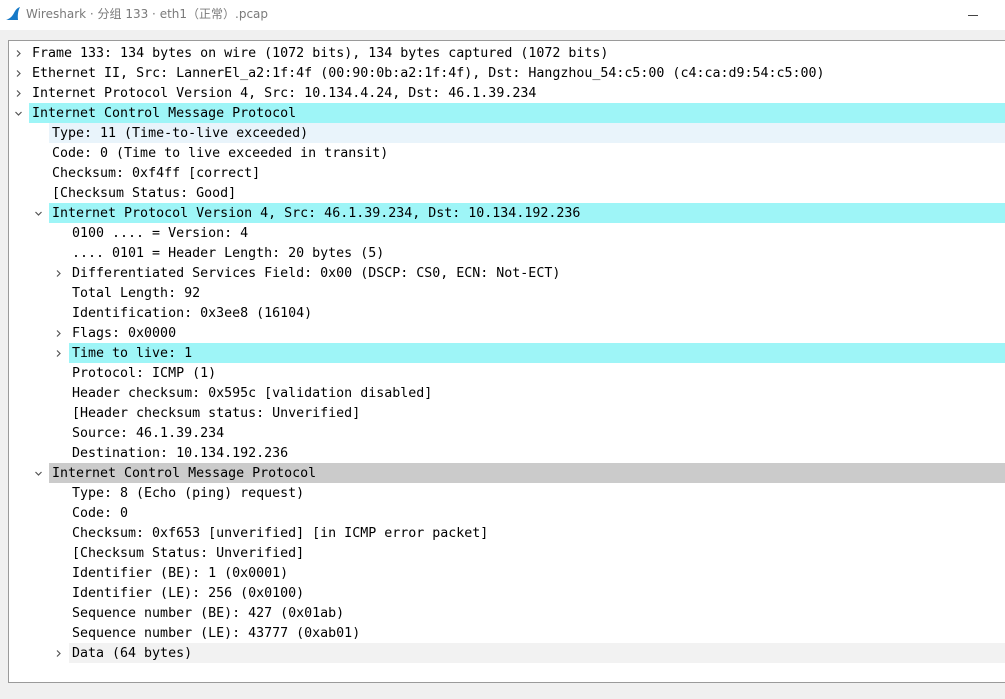 This screenshot has width=1005, height=699. Describe the element at coordinates (136, 293) in the screenshot. I see `tree-row-label: Total Length: 92` at that location.